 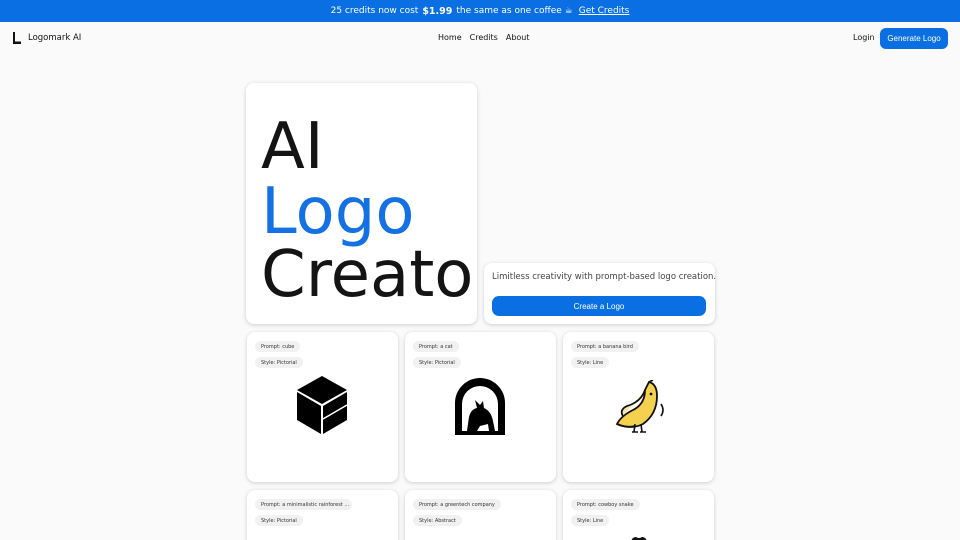 I want to click on style-tag: Style: Abstract, so click(x=437, y=520).